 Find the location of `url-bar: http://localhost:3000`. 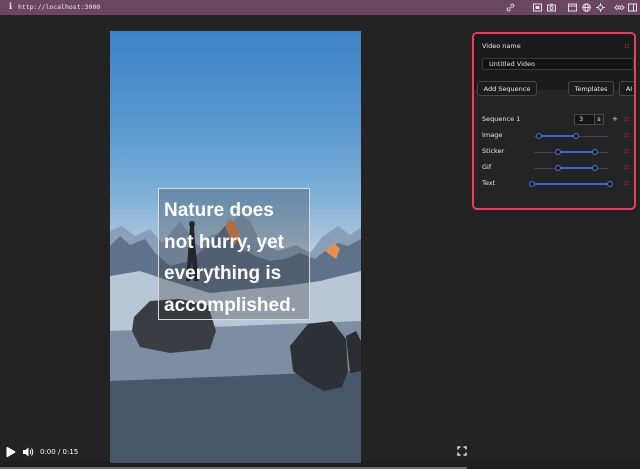

url-bar: http://localhost:3000 is located at coordinates (59, 7).